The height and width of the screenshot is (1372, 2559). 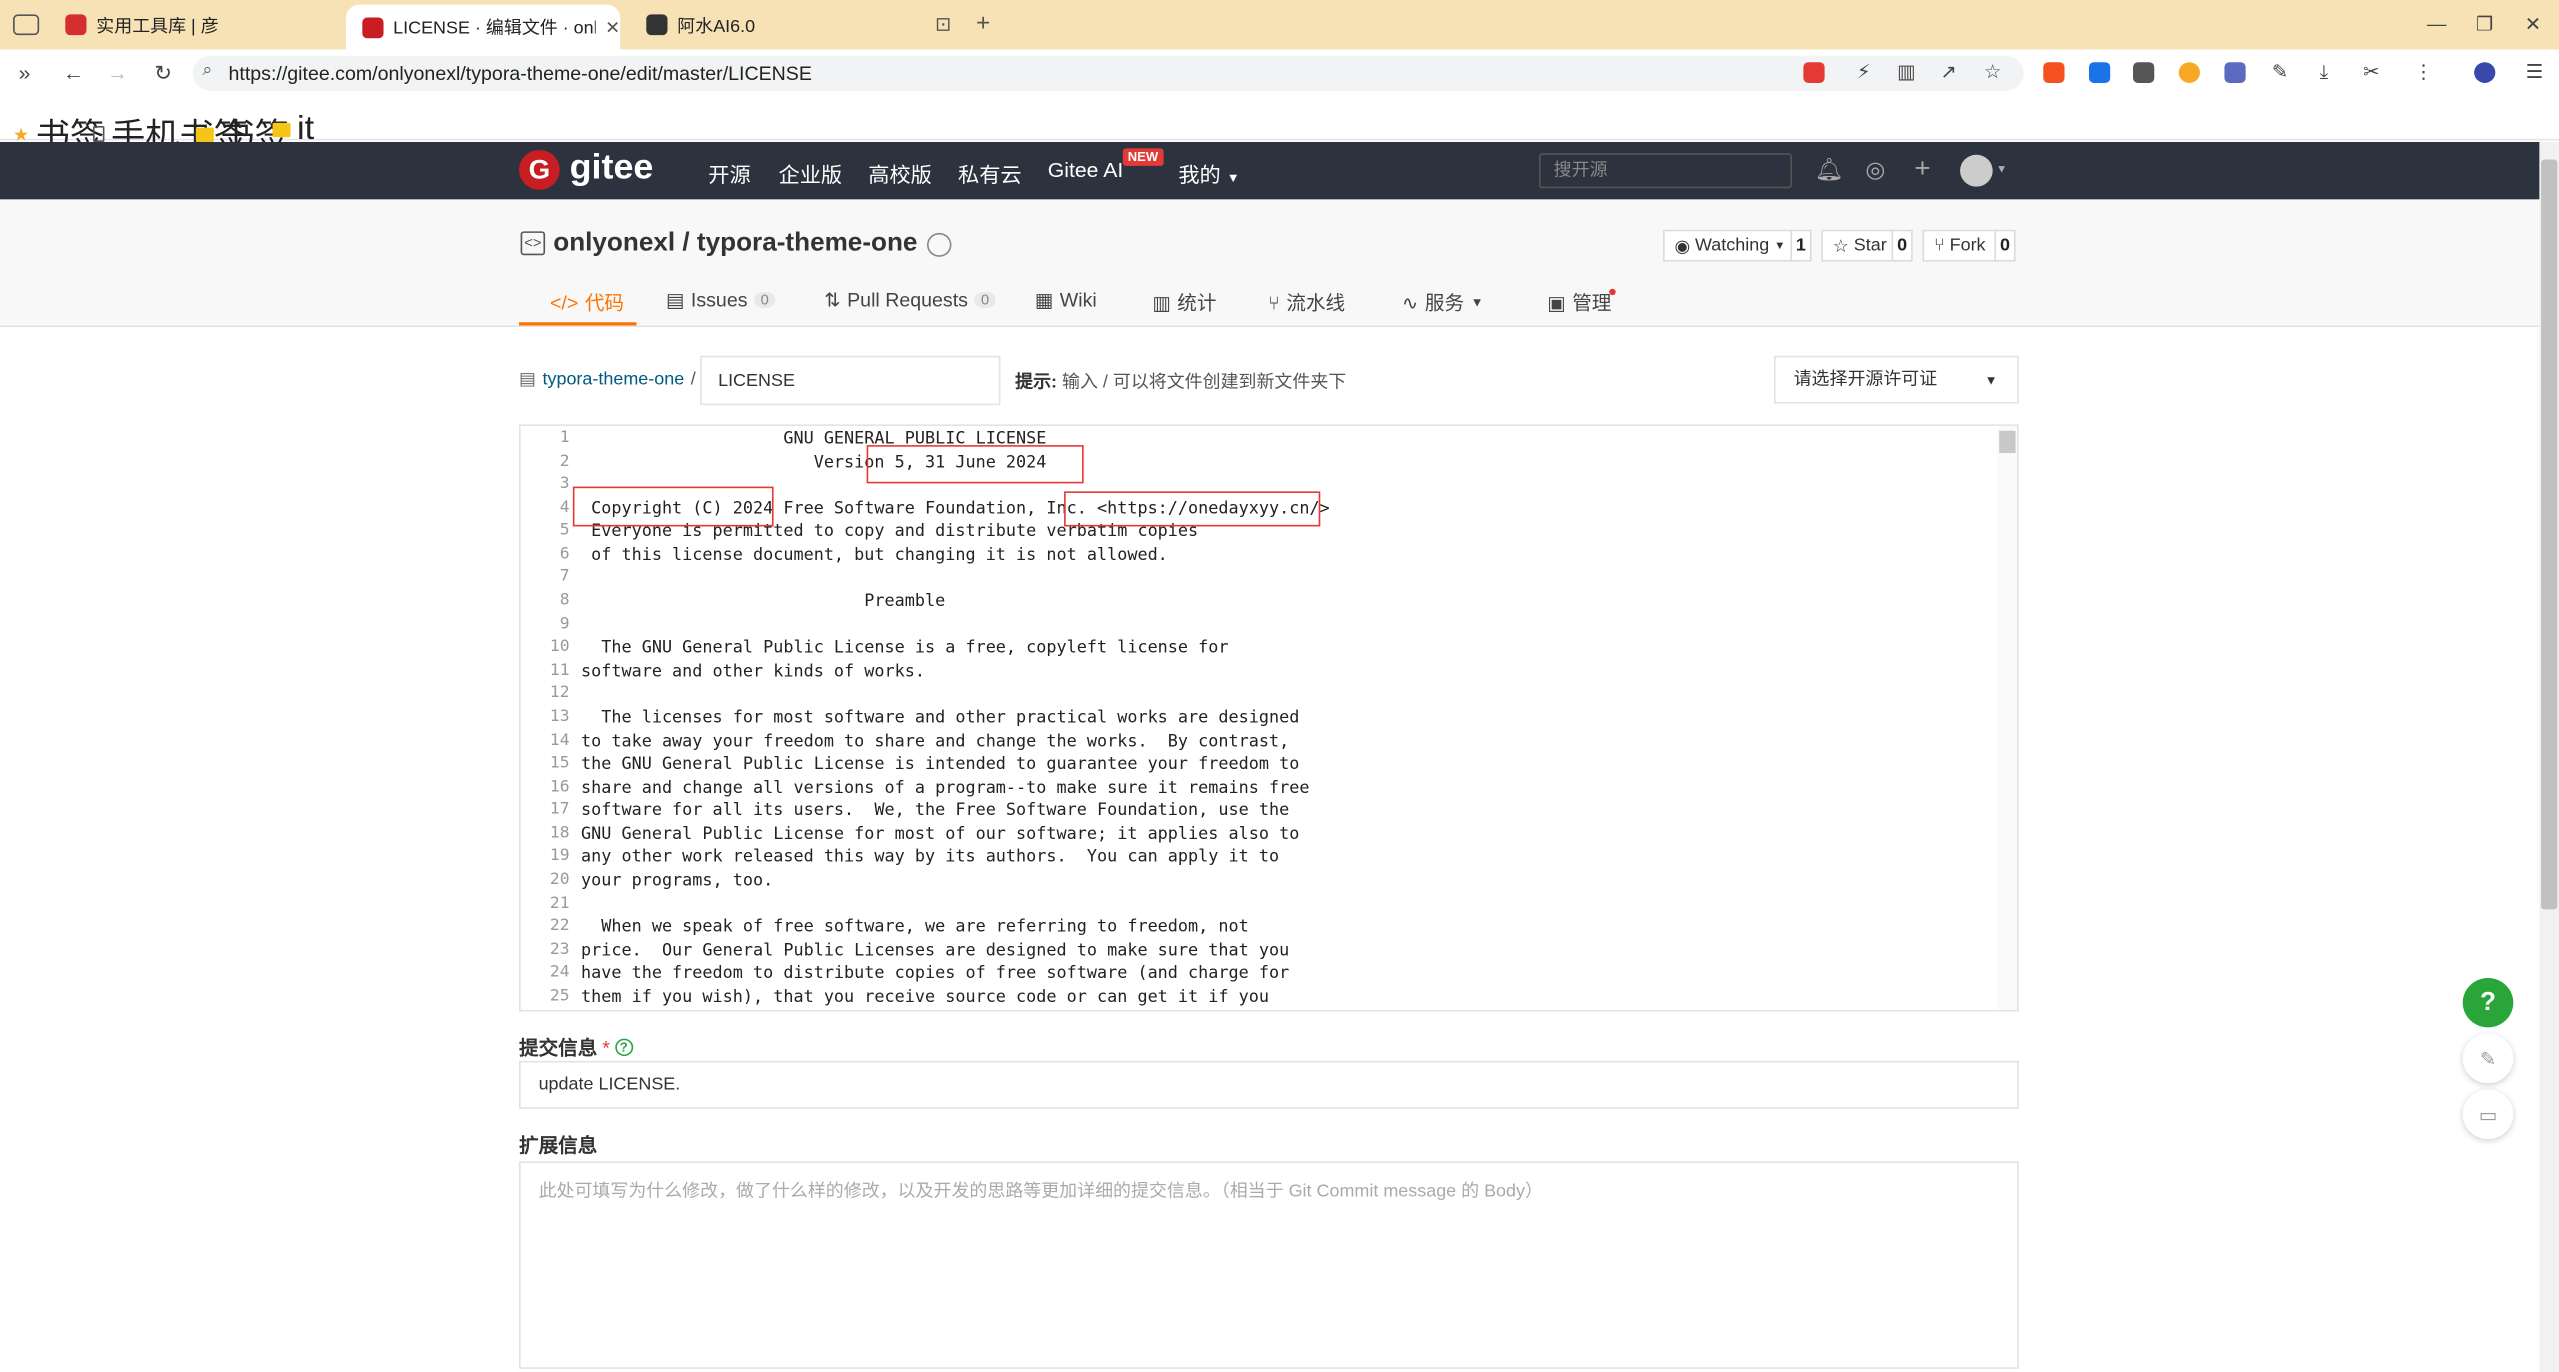 I want to click on qr-extension-icon, so click(x=2144, y=72).